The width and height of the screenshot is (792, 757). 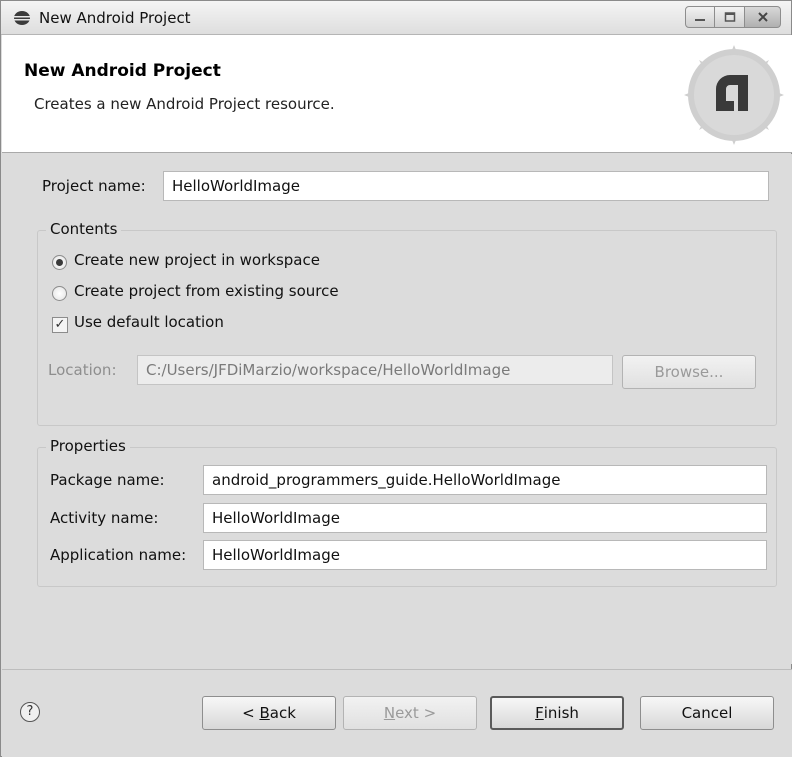 I want to click on next-button-mnemonic: N, so click(x=389, y=713).